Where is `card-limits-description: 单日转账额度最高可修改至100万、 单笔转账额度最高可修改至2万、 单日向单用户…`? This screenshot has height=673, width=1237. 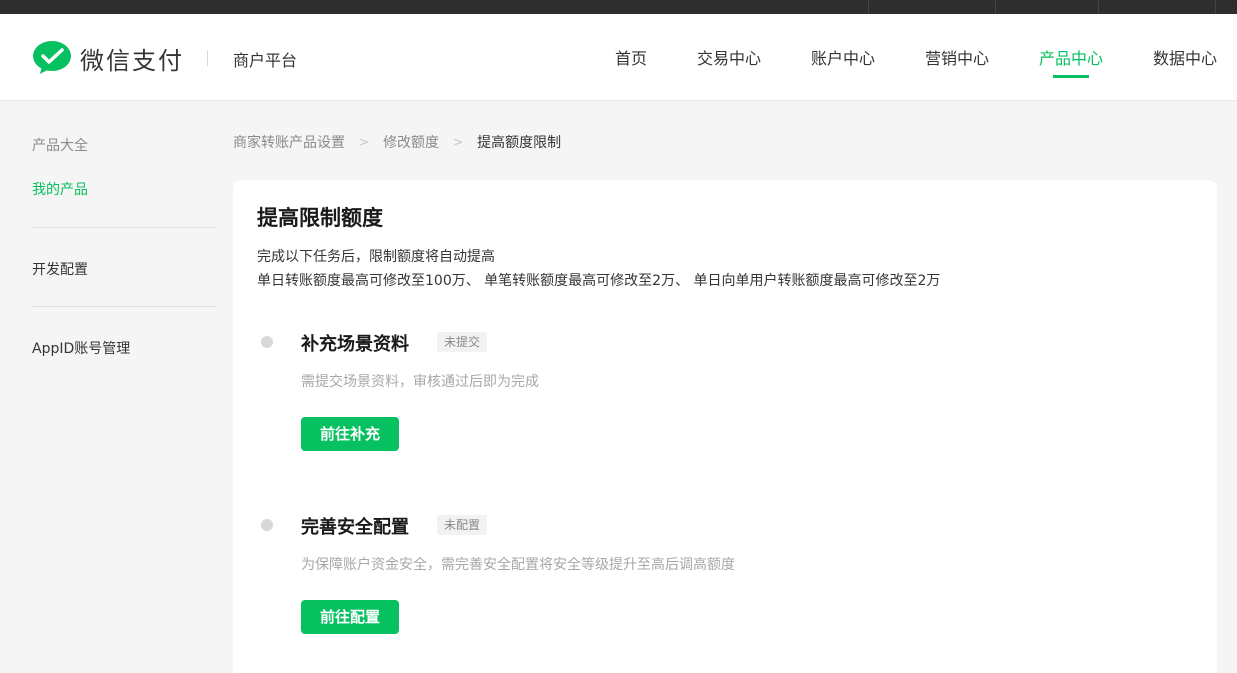
card-limits-description: 单日转账额度最高可修改至100万、 单笔转账额度最高可修改至2万、 单日向单用户… is located at coordinates (599, 281).